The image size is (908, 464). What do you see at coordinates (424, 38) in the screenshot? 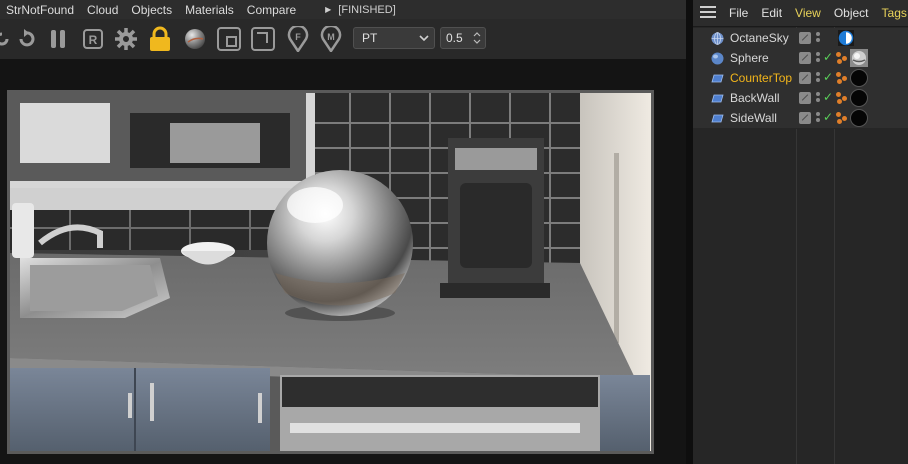
I see `chevron-down-icon` at bounding box center [424, 38].